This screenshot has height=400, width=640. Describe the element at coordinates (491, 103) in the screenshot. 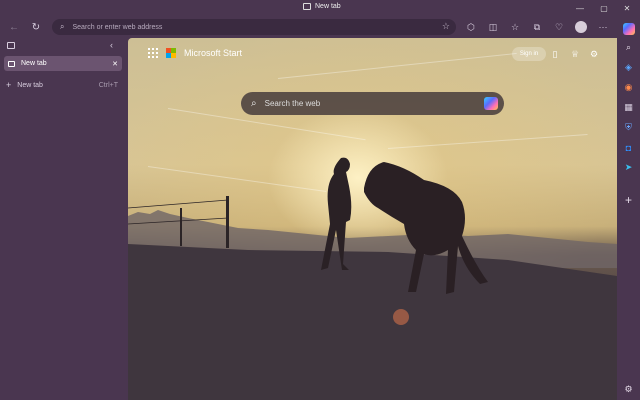

I see `copilot-icon` at that location.